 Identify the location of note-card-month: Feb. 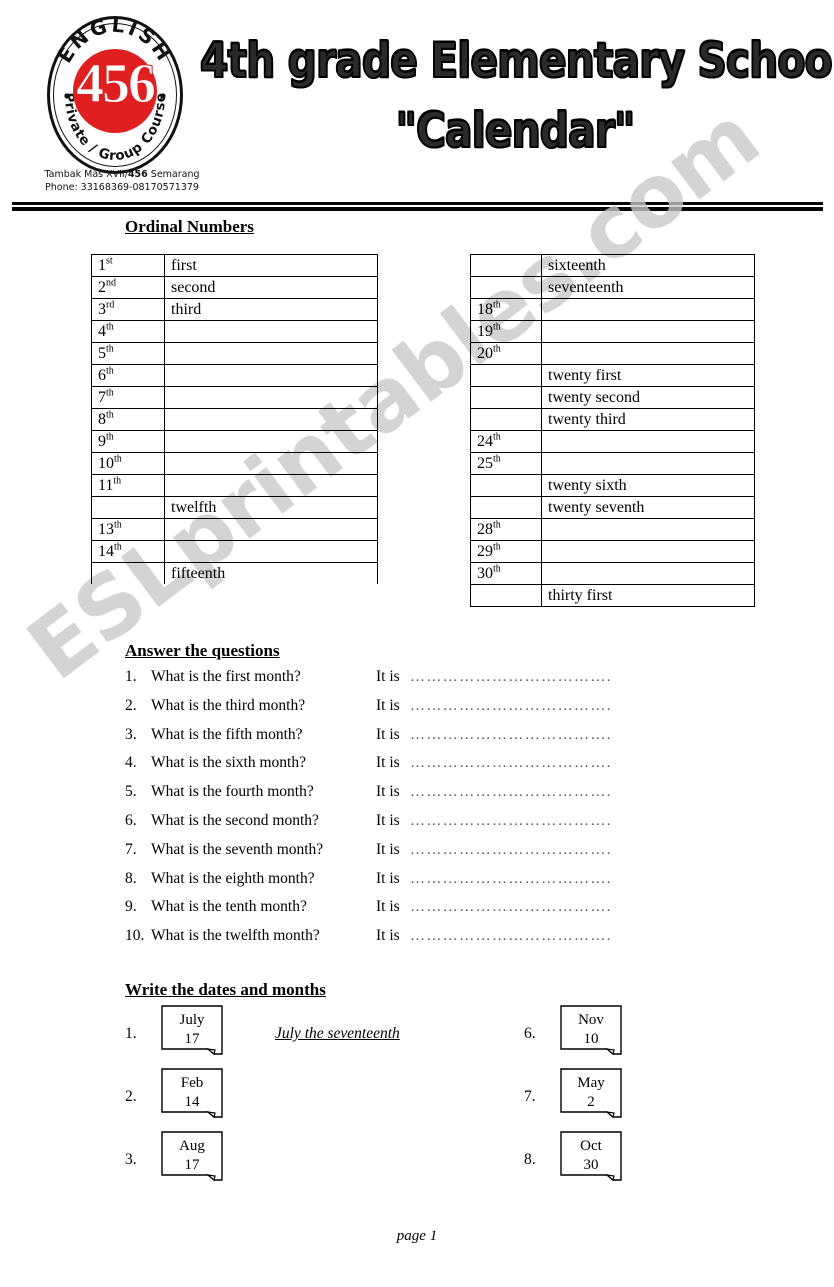
(192, 1083).